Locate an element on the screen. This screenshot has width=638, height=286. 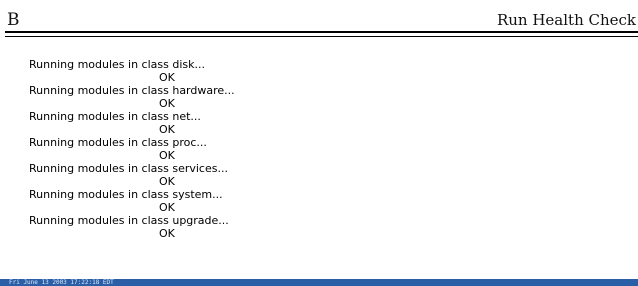
status-bar: Fri June 13 2003 17:22:18 EDT is located at coordinates (319, 282).